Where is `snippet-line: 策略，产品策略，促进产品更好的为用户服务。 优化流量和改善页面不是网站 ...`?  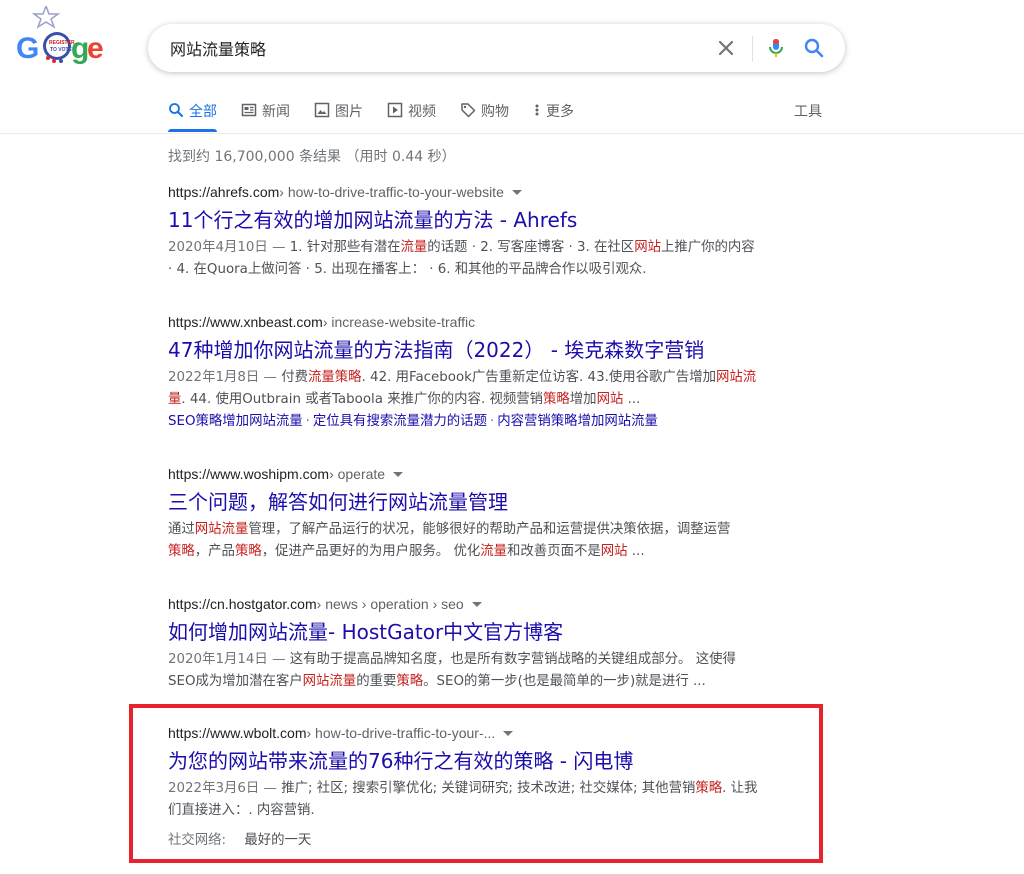 snippet-line: 策略，产品策略，促进产品更好的为用户服务。 优化流量和改善页面不是网站 ... is located at coordinates (478, 552).